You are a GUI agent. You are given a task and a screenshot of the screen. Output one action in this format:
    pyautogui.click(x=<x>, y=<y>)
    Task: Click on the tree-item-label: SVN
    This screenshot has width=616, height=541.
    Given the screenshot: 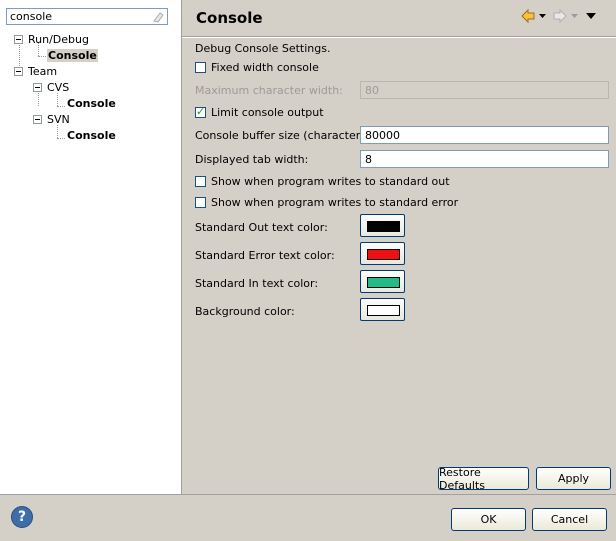 What is the action you would take?
    pyautogui.click(x=58, y=119)
    